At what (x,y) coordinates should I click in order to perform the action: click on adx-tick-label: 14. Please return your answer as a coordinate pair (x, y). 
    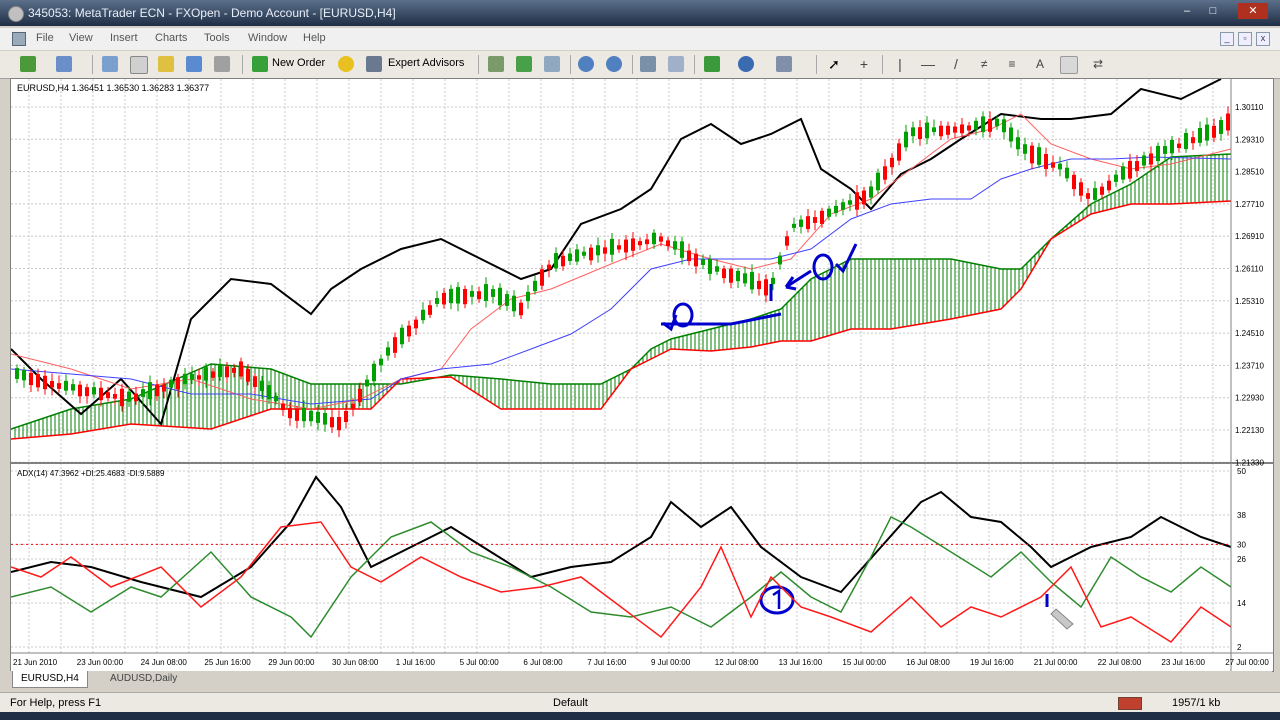
    Looking at the image, I should click on (1241, 603).